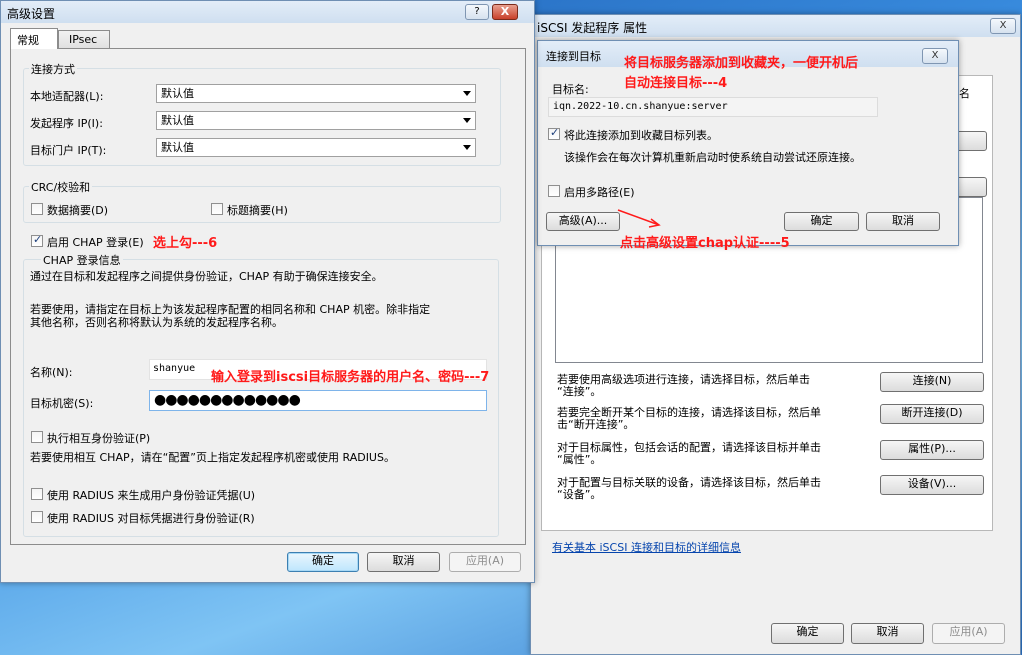  Describe the element at coordinates (350, 377) in the screenshot. I see `annotation-7: 输入登录到iscsi目标服务器的用户名、密码---7` at that location.